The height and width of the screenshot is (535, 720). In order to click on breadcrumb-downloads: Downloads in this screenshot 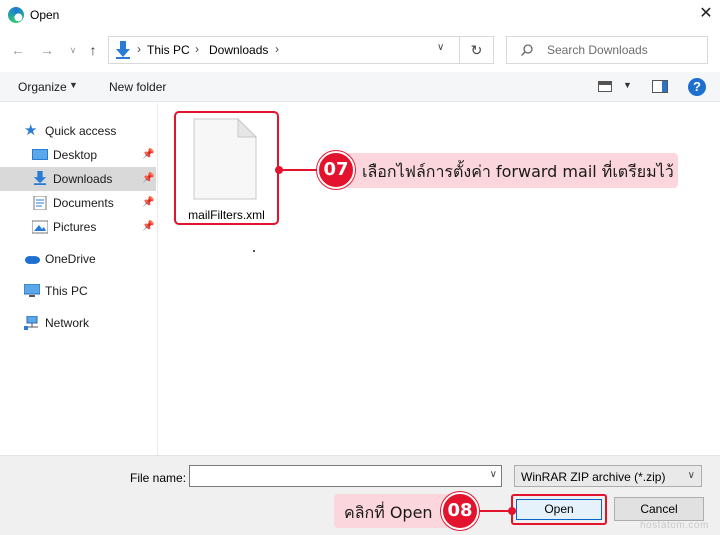, I will do `click(238, 50)`.